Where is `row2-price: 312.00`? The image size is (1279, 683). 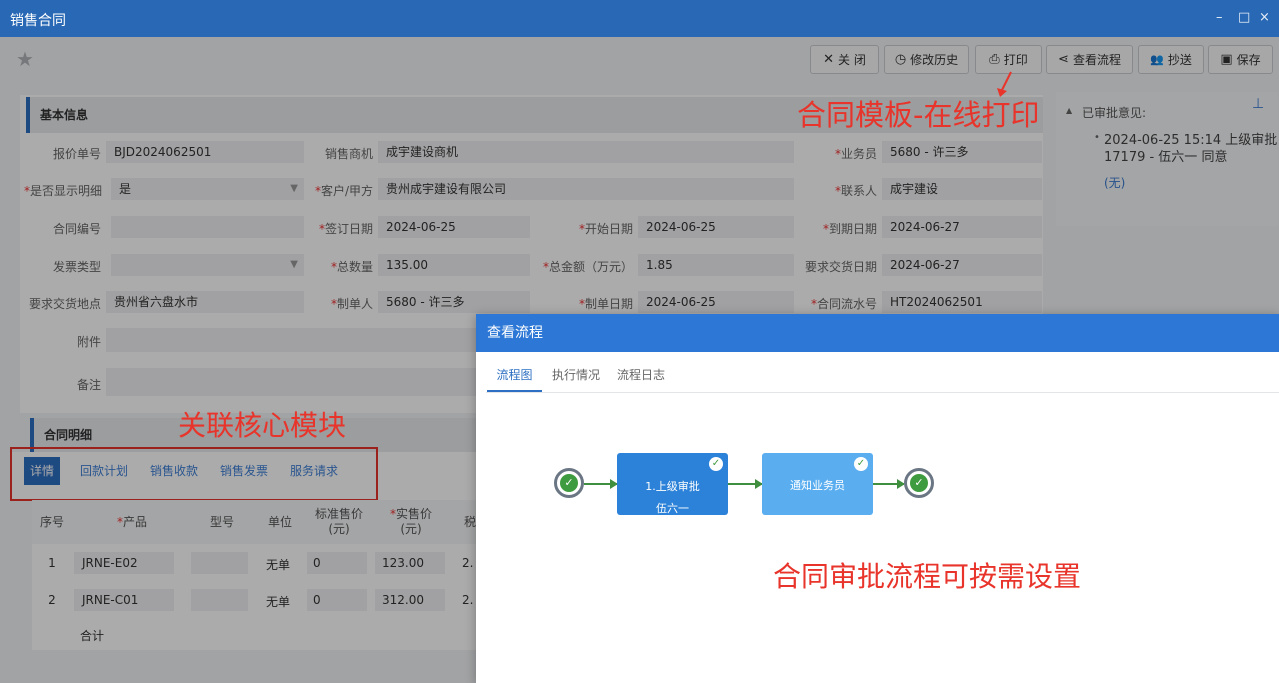
row2-price: 312.00 is located at coordinates (410, 600).